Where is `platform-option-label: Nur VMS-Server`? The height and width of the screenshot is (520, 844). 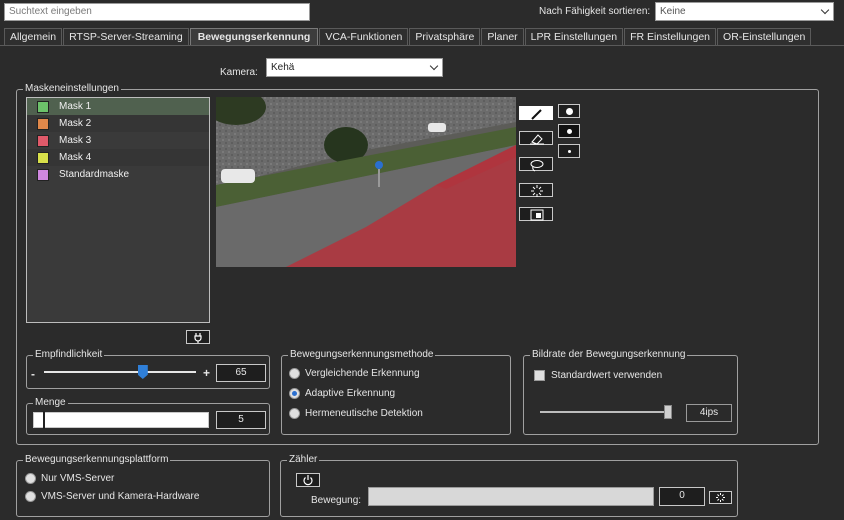 platform-option-label: Nur VMS-Server is located at coordinates (78, 478).